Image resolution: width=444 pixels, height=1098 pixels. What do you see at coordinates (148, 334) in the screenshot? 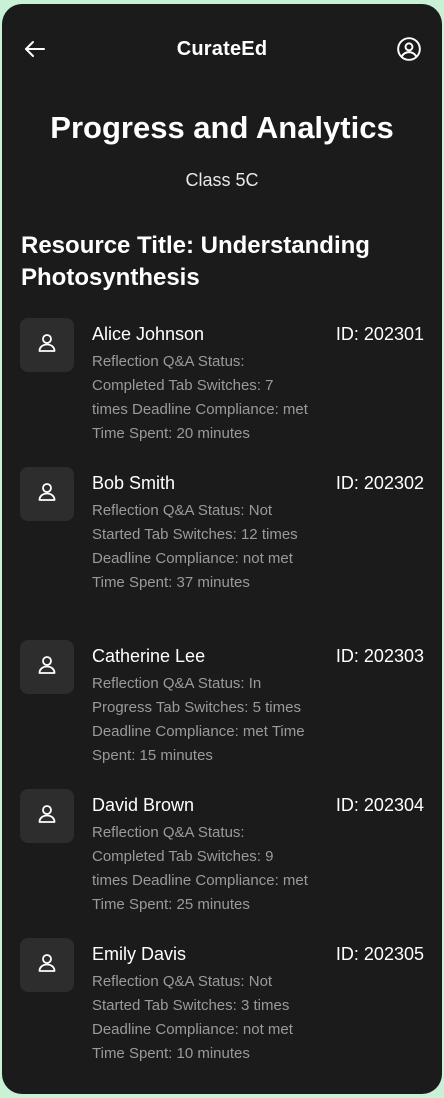
I see `student-name: Alice Johnson` at bounding box center [148, 334].